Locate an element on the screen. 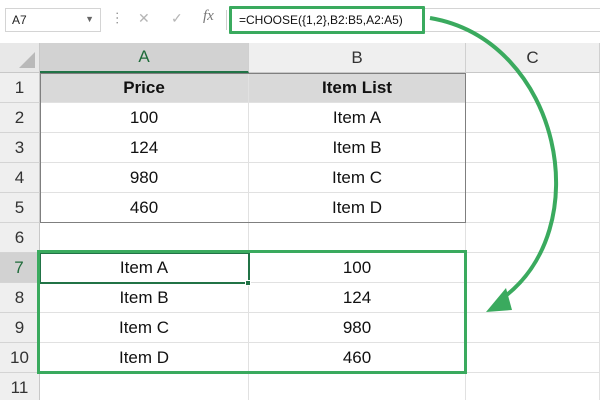 The height and width of the screenshot is (400, 600). row-header-4: 4 is located at coordinates (20, 178).